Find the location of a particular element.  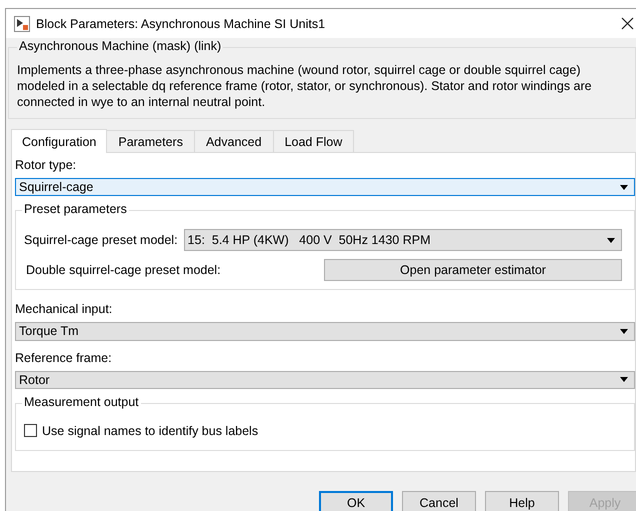

dialog-button: Cancel is located at coordinates (439, 501).